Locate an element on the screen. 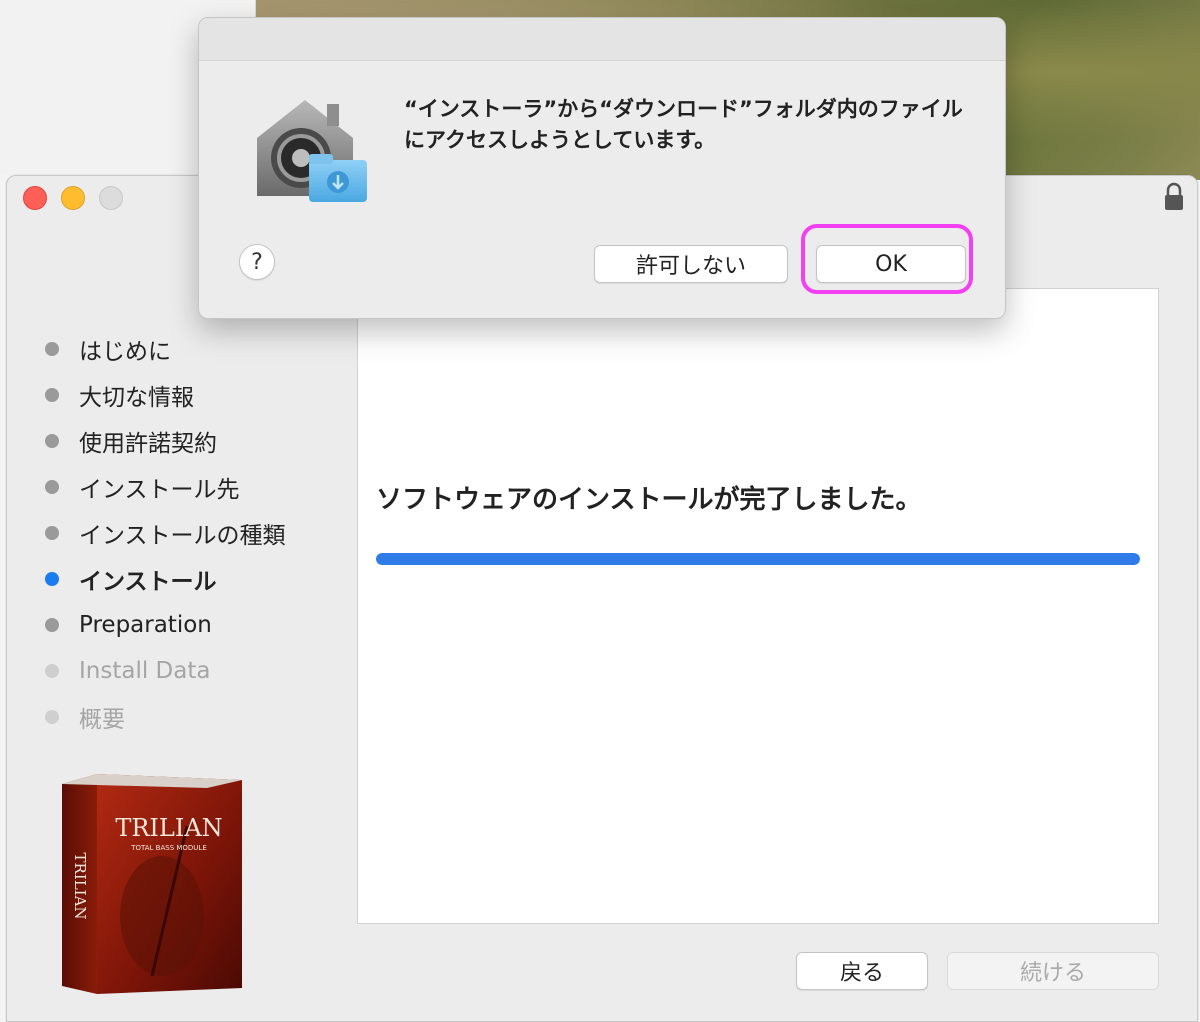 This screenshot has width=1200, height=1022. step-label: はじめに is located at coordinates (125, 352).